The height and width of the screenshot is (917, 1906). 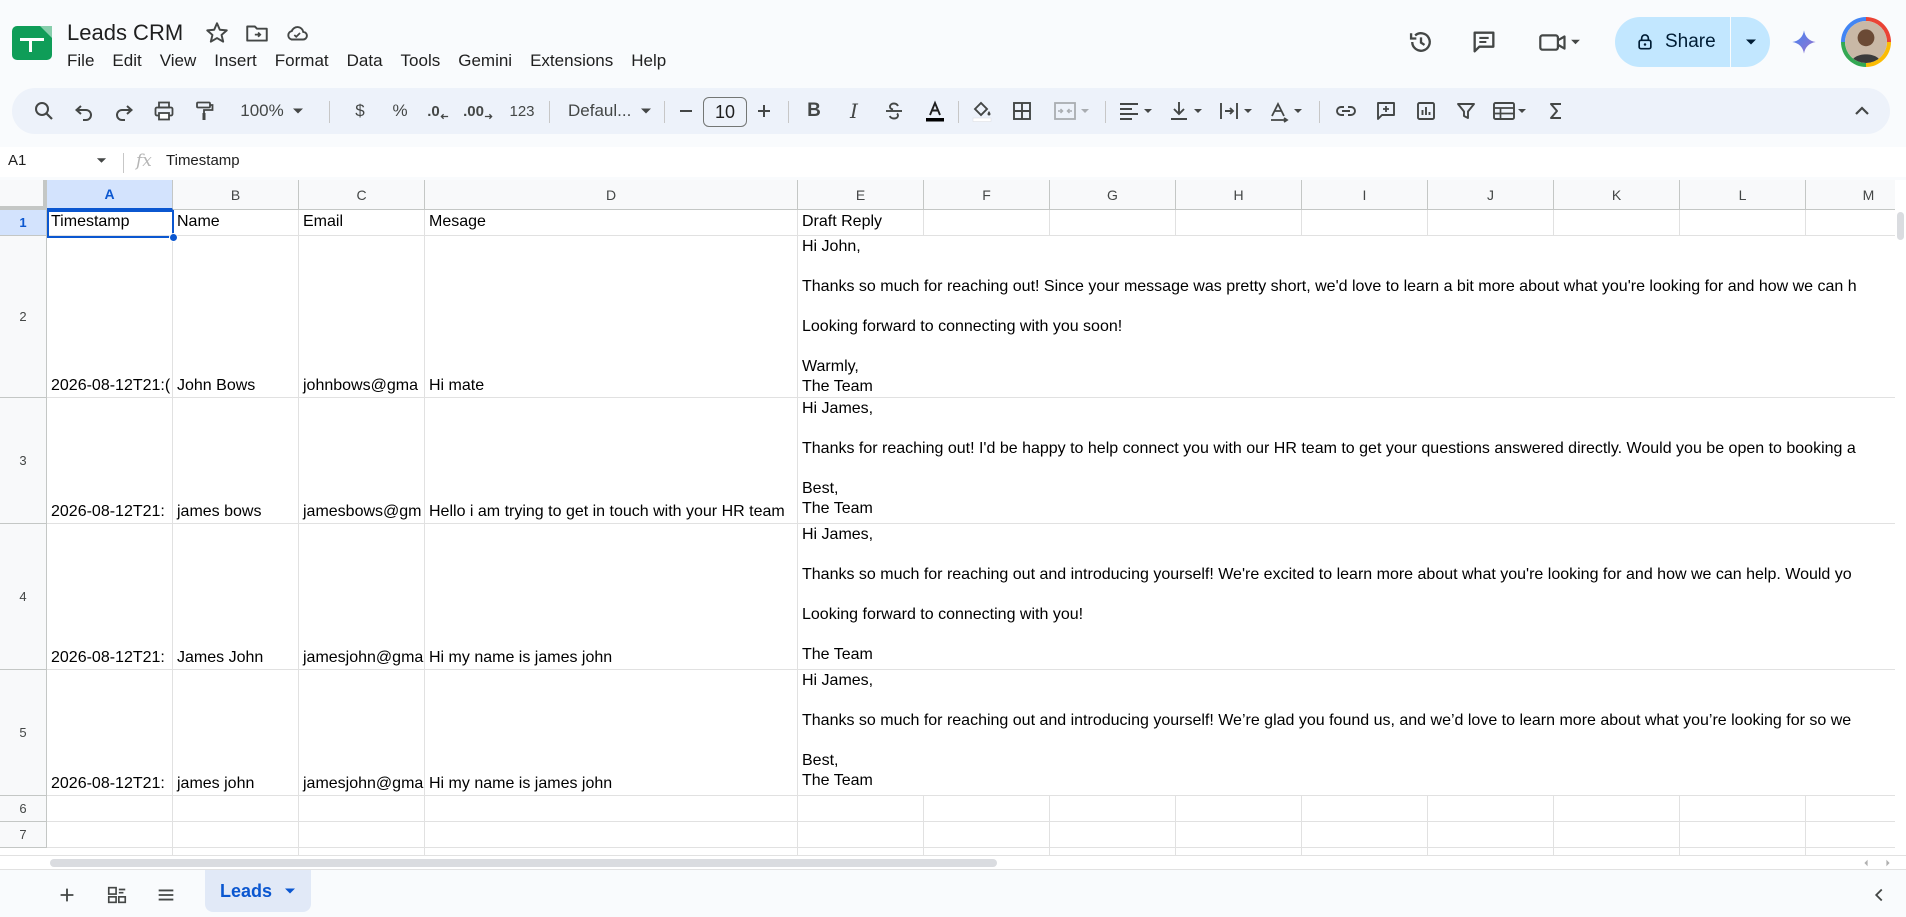 I want to click on menu-tools: Tools, so click(x=421, y=61).